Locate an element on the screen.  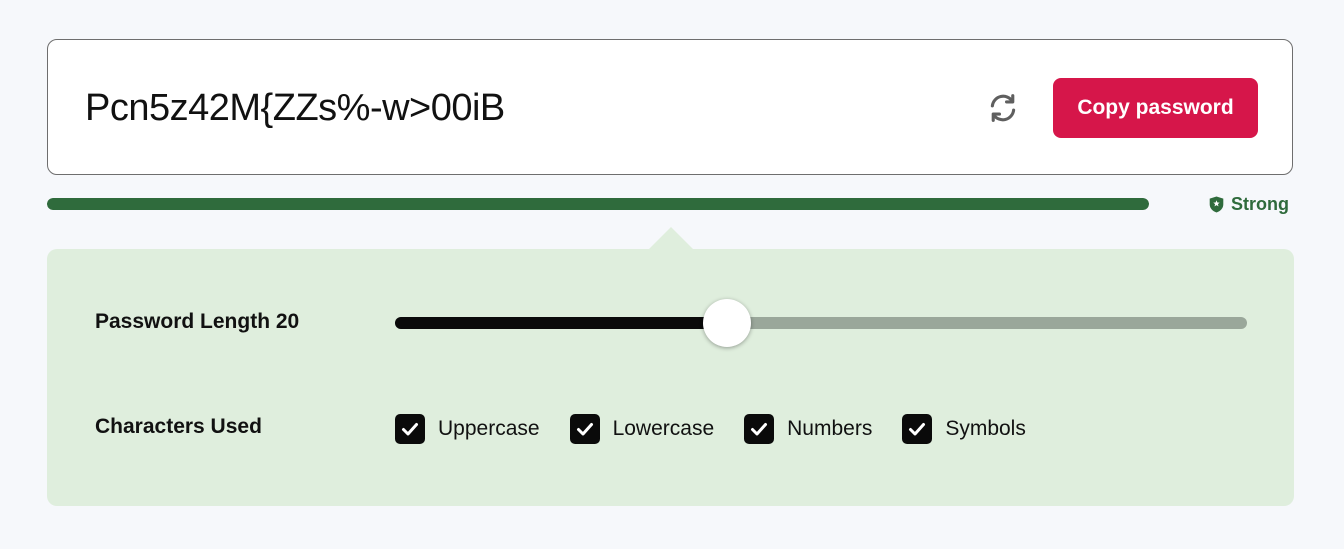
slider-thumb is located at coordinates (727, 323).